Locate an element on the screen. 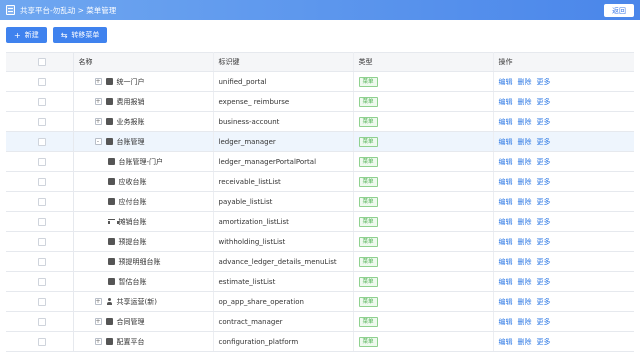 This screenshot has height=356, width=640. table-row: 应收台账 receivable_listList 菜单 编辑 删除 更多 is located at coordinates (320, 181).